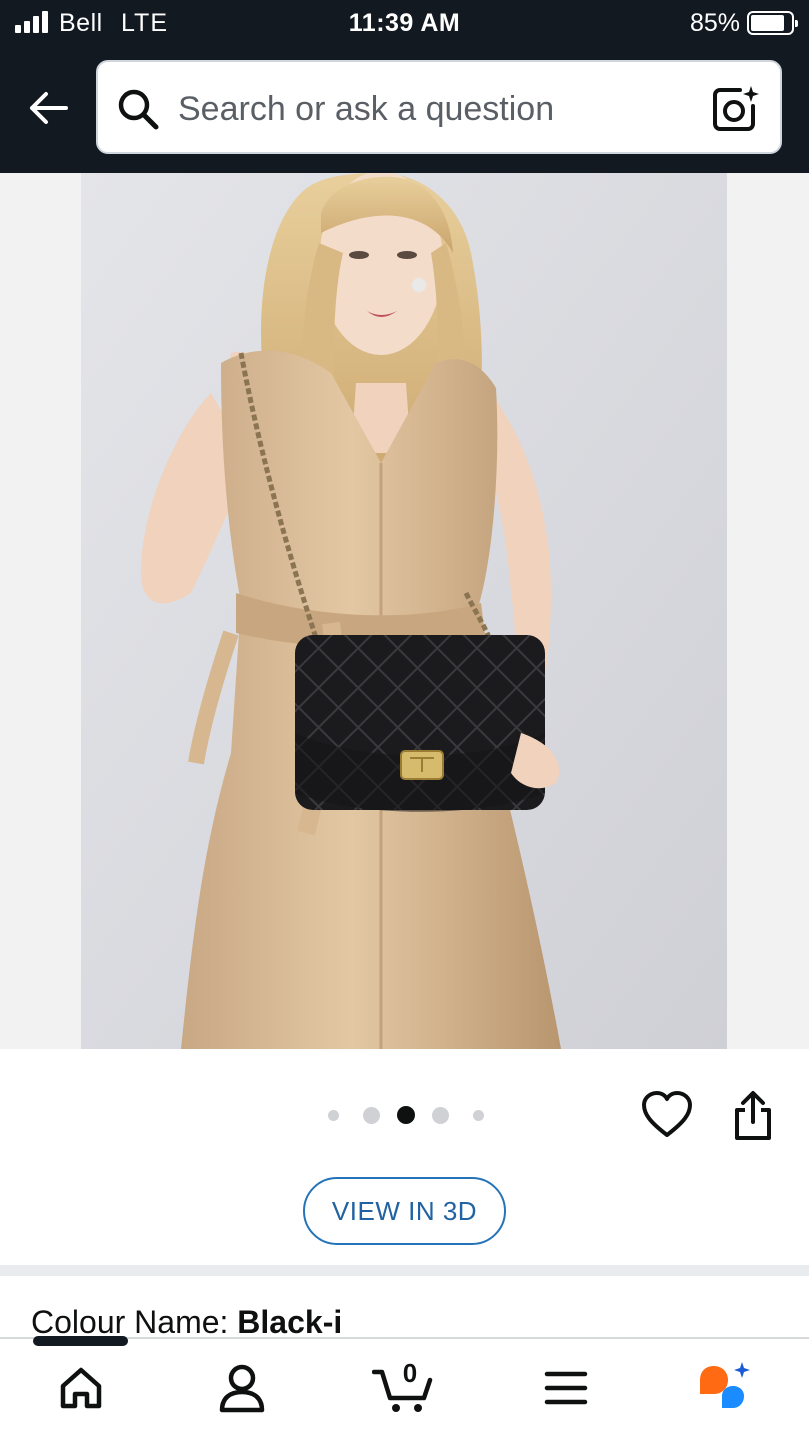 The width and height of the screenshot is (809, 1440). What do you see at coordinates (724, 1388) in the screenshot?
I see `rufus-assistant-icon` at bounding box center [724, 1388].